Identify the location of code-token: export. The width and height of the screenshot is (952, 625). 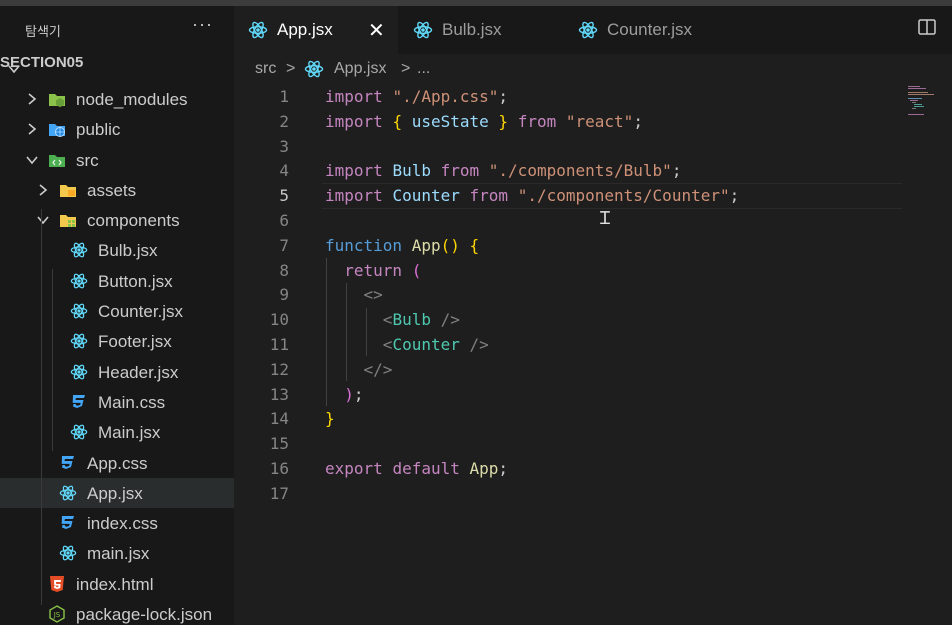
(354, 468).